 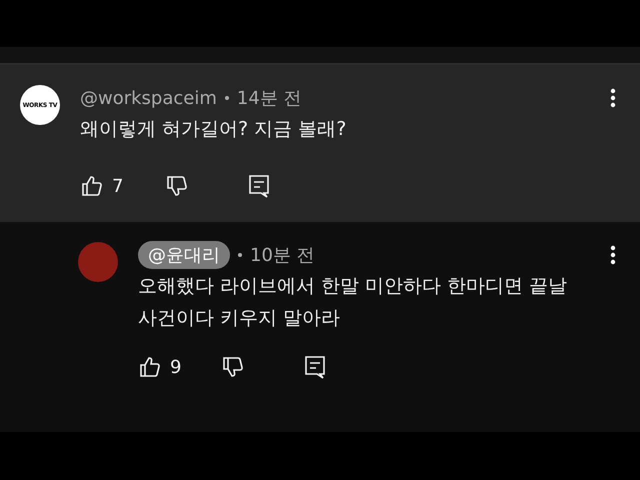 I want to click on like-count: 7, so click(x=118, y=186).